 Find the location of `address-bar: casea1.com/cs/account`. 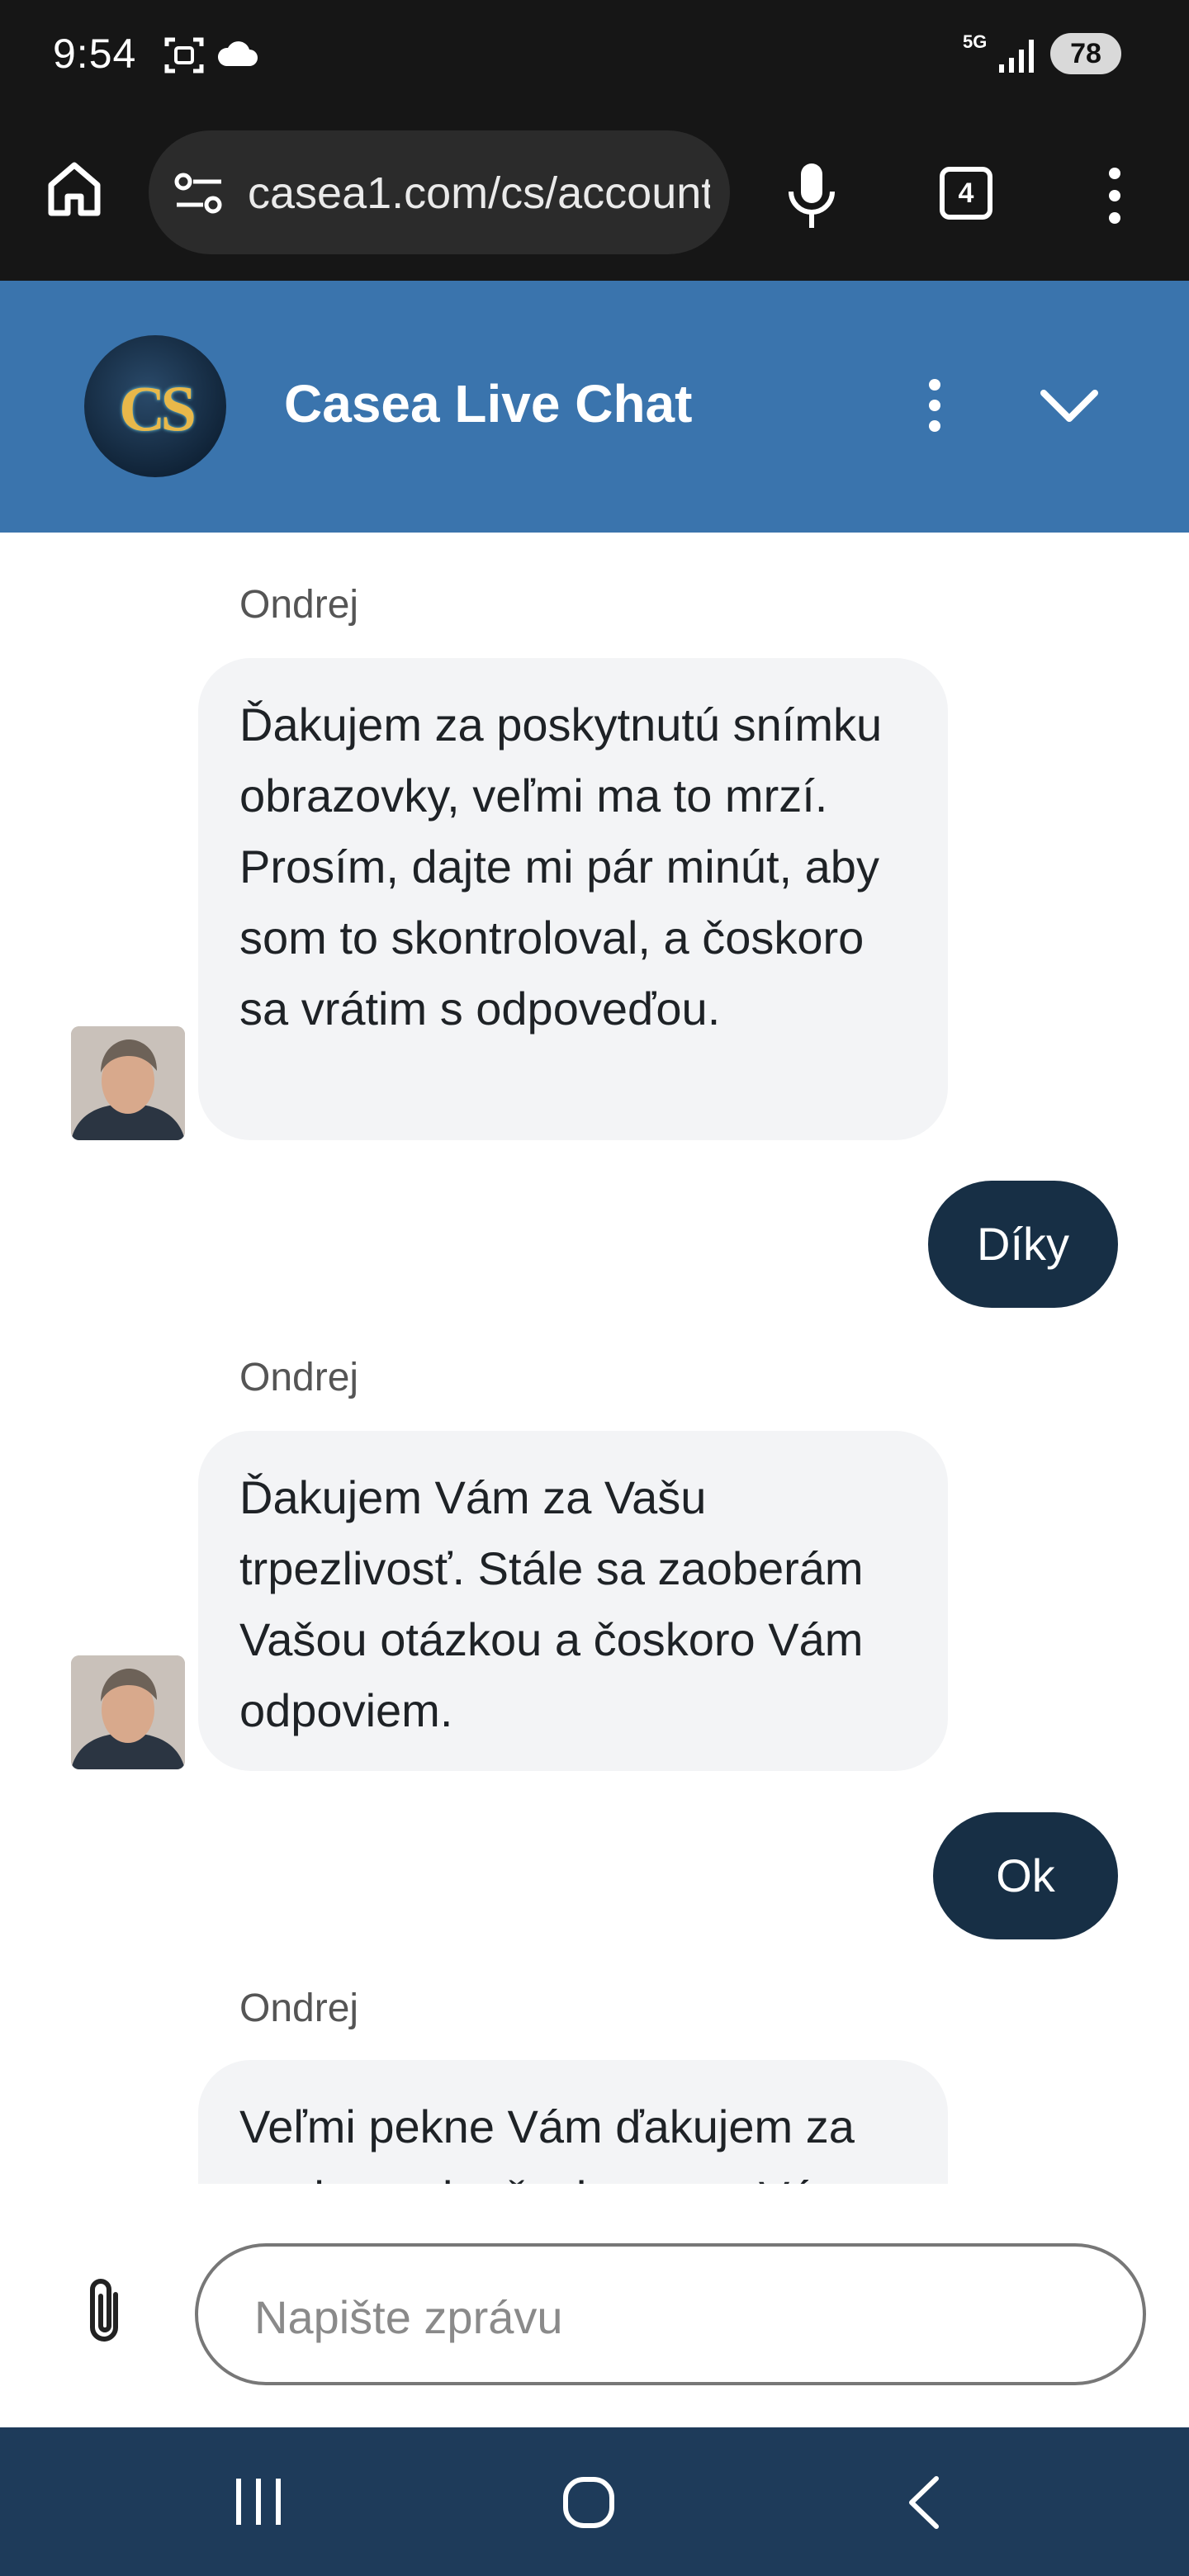

address-bar: casea1.com/cs/account is located at coordinates (439, 192).